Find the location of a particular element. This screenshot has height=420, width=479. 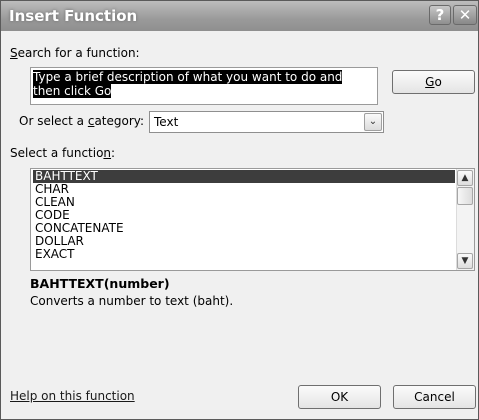

list-item: CONCATENATE is located at coordinates (244, 228).